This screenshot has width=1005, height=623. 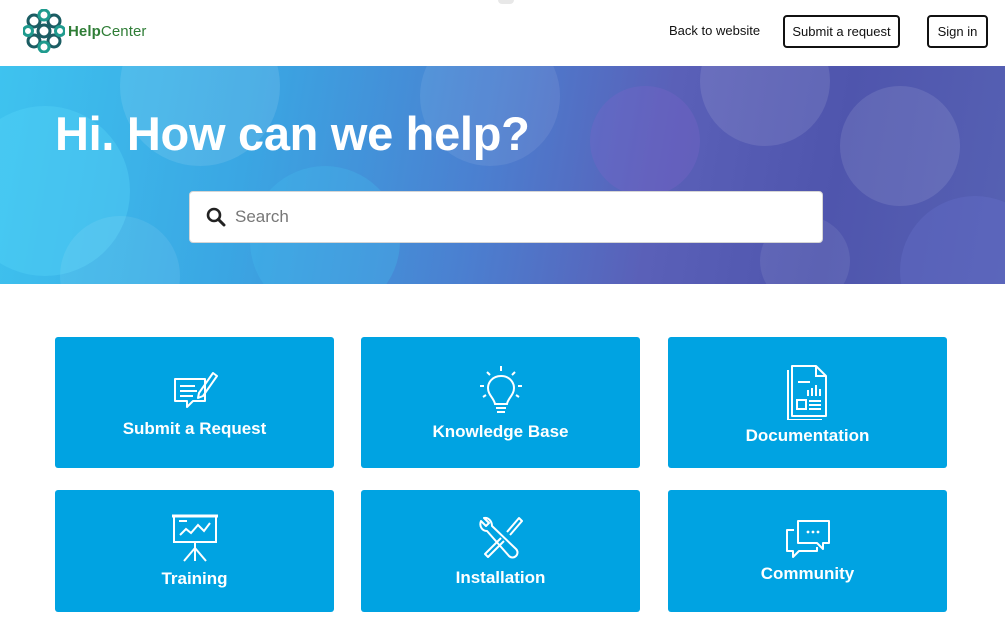 What do you see at coordinates (195, 389) in the screenshot?
I see `request-form-icon` at bounding box center [195, 389].